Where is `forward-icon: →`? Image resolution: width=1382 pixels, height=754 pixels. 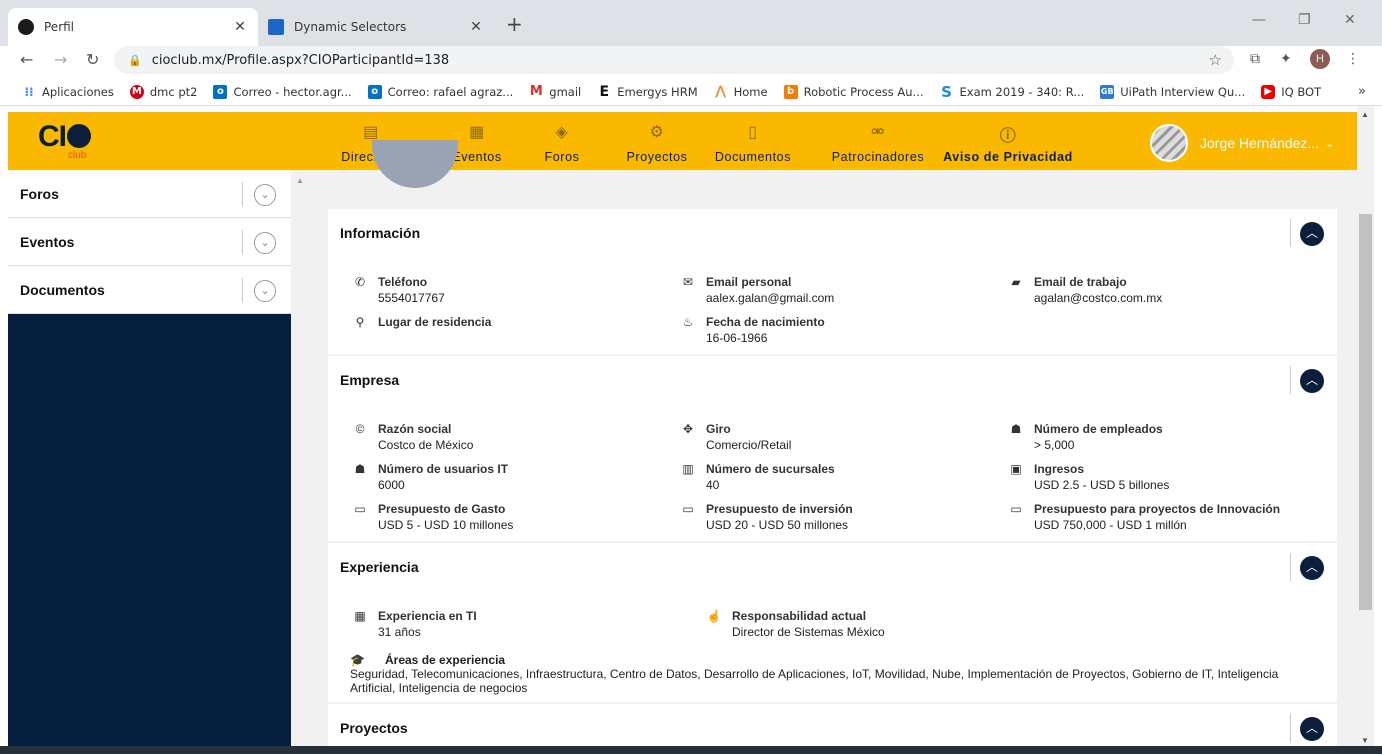
forward-icon: → is located at coordinates (60, 59).